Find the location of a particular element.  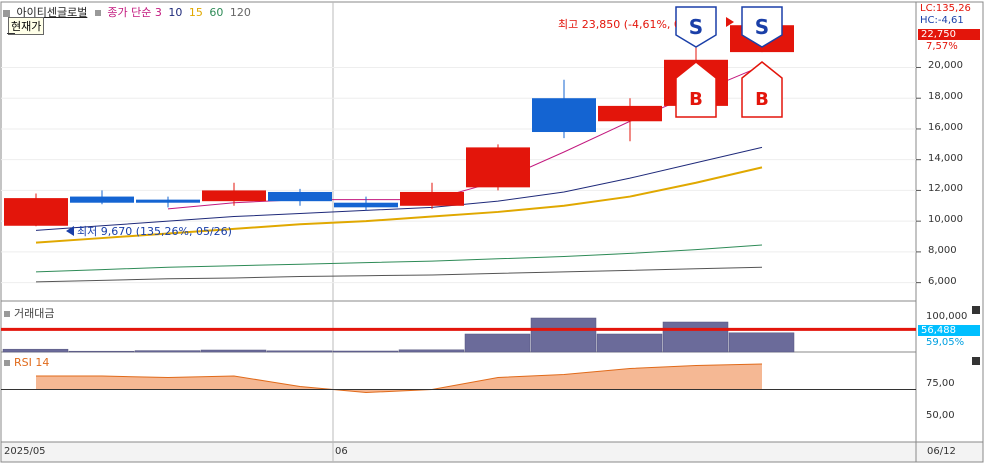

price-tick-label: 14,000 is located at coordinates (945, 158).